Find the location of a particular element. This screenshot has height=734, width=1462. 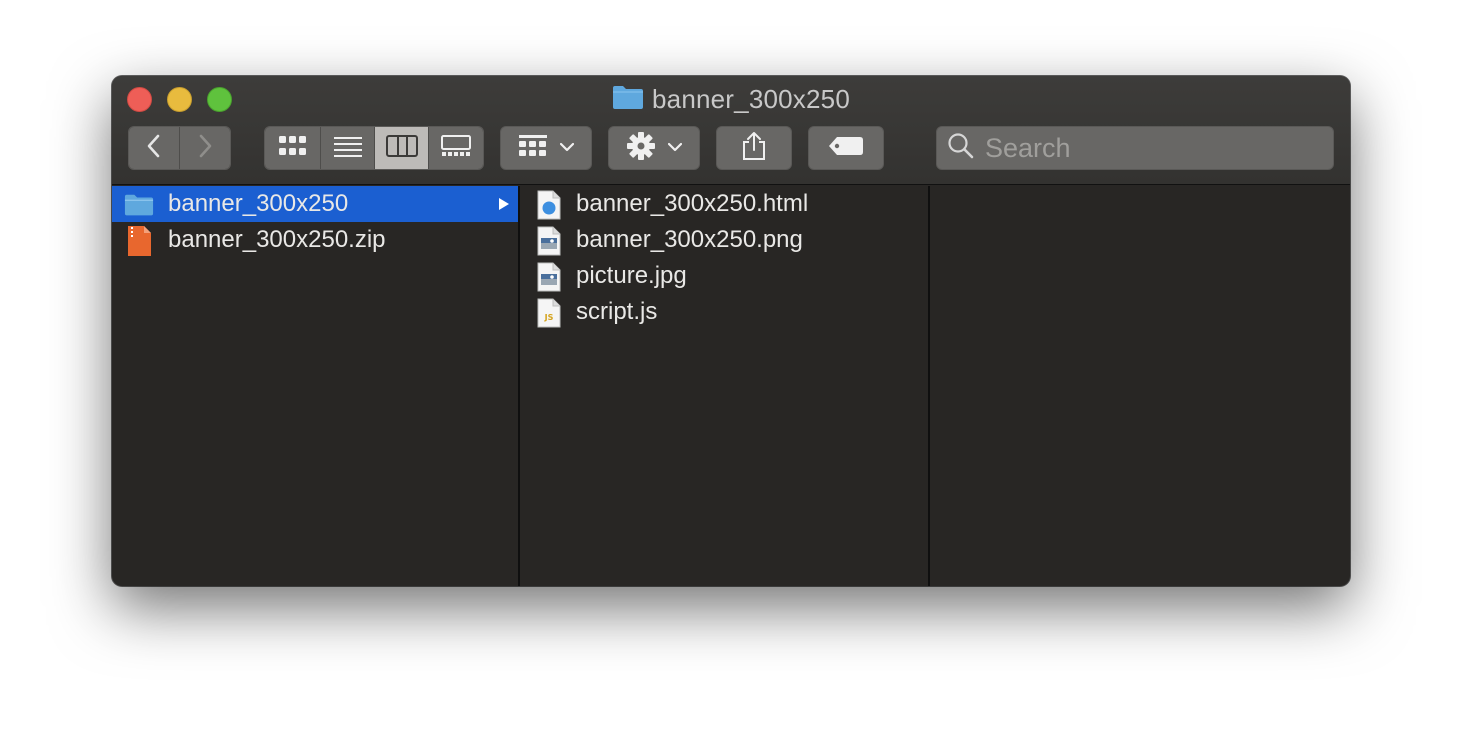

tags-button is located at coordinates (846, 148).